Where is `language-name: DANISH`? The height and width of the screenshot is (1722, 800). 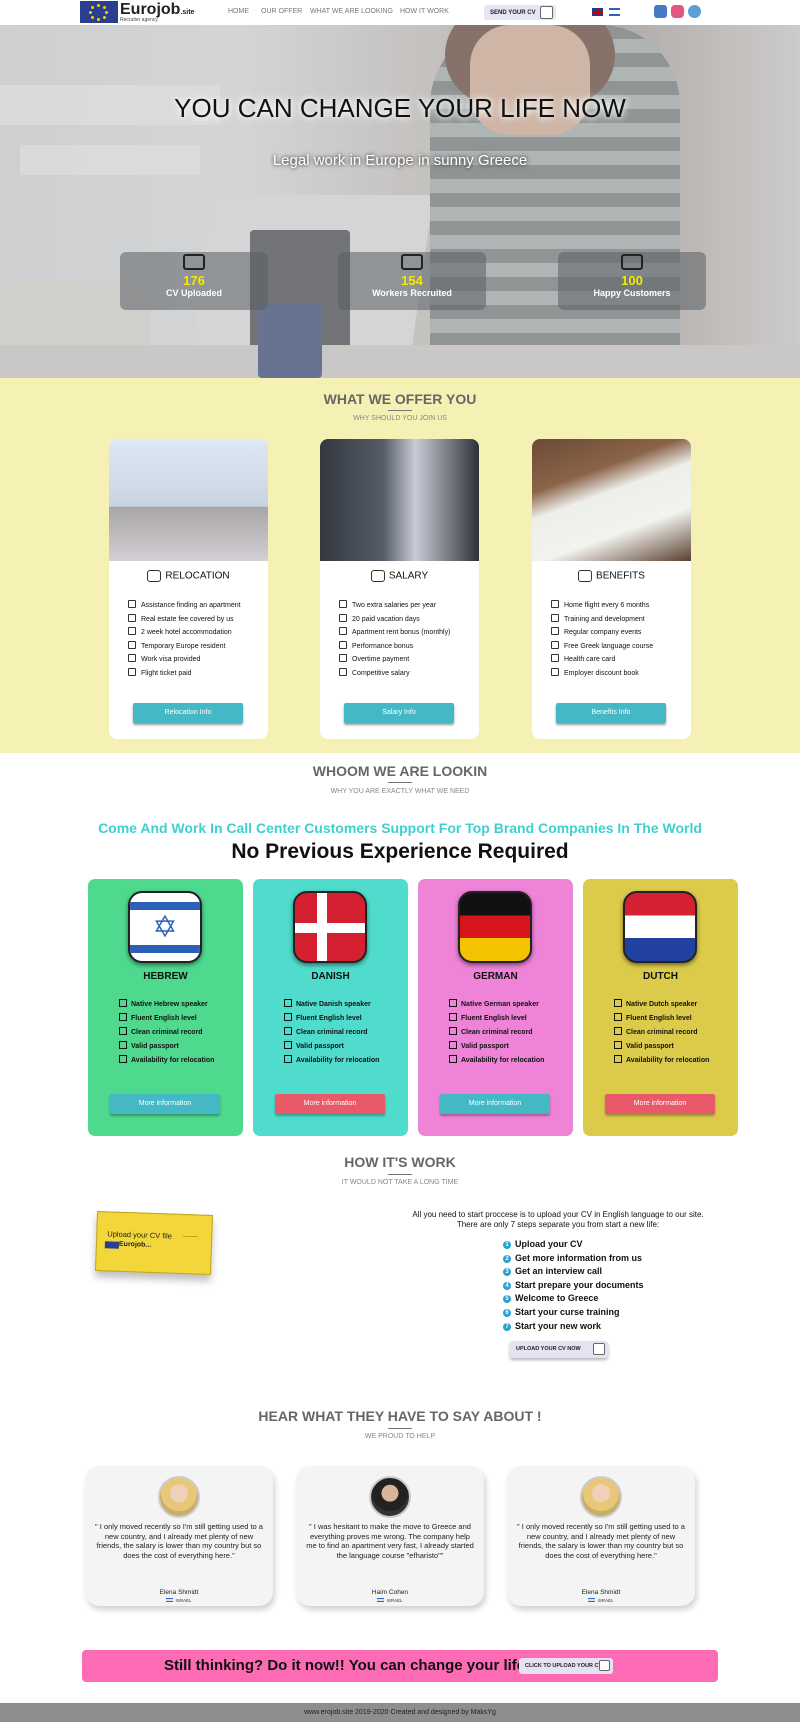 language-name: DANISH is located at coordinates (330, 976).